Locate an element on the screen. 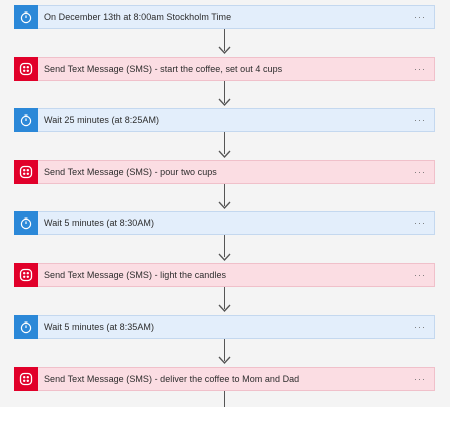  step-card-wait: Wait 5 minutes (at 8:35AM) ··· is located at coordinates (224, 327).